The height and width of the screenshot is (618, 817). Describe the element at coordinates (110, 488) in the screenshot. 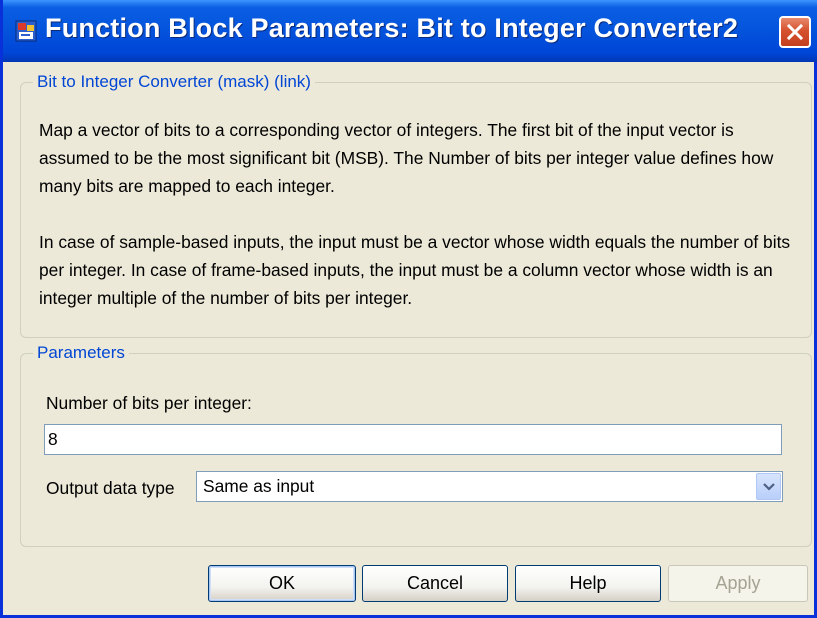

I see `output-data-type-label: Output data type` at that location.